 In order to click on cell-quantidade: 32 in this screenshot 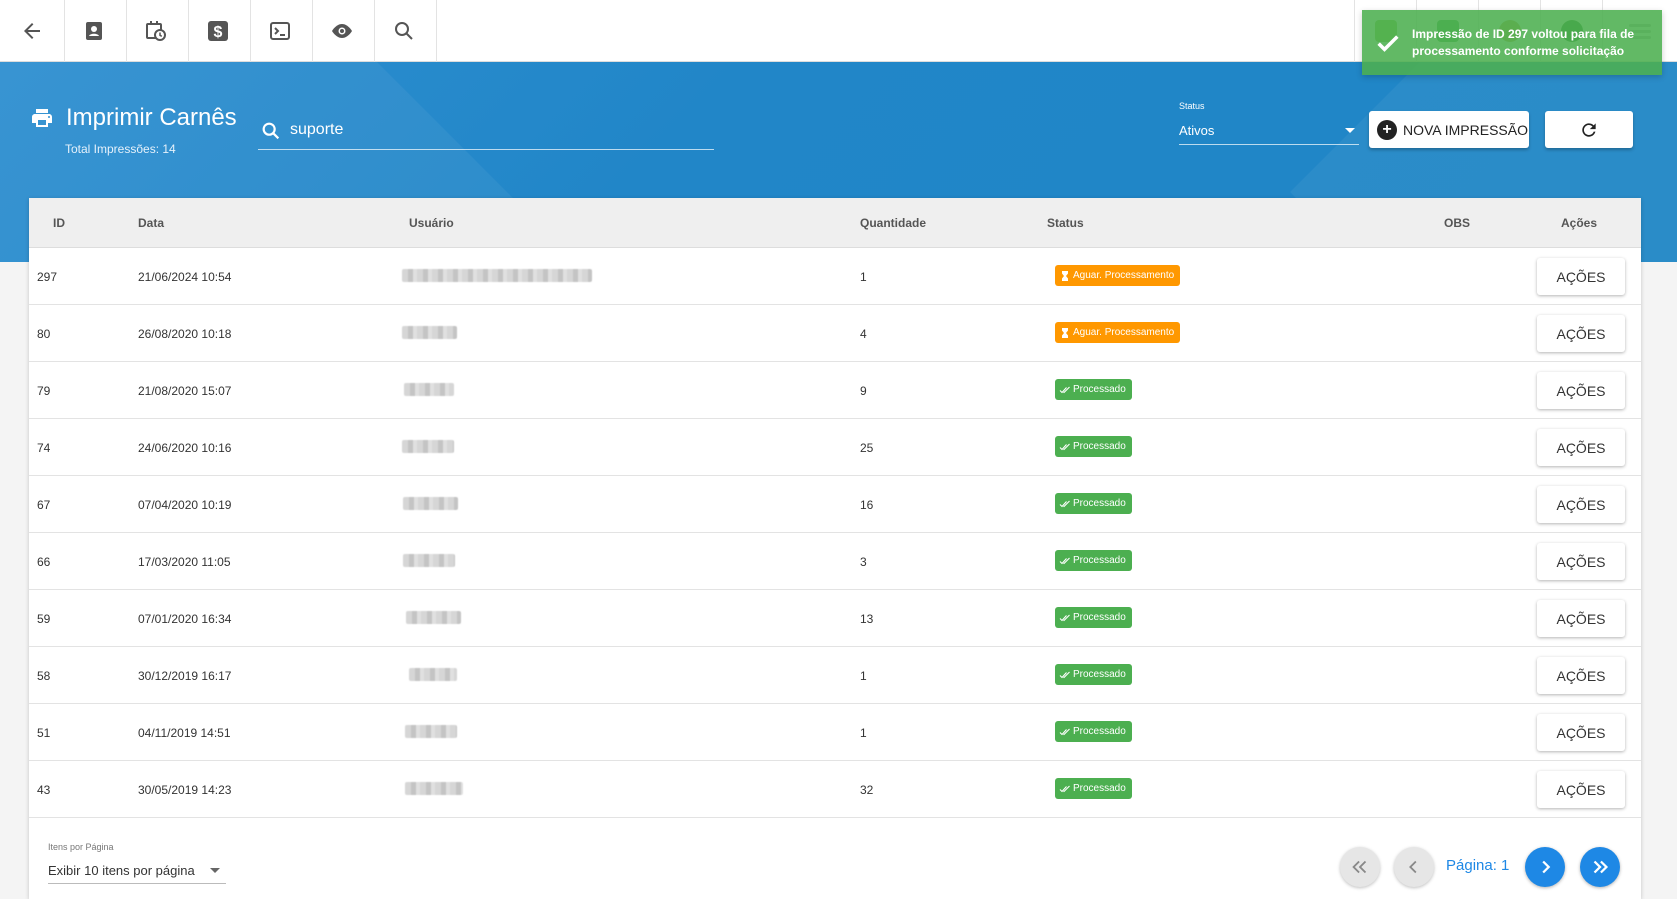, I will do `click(867, 790)`.